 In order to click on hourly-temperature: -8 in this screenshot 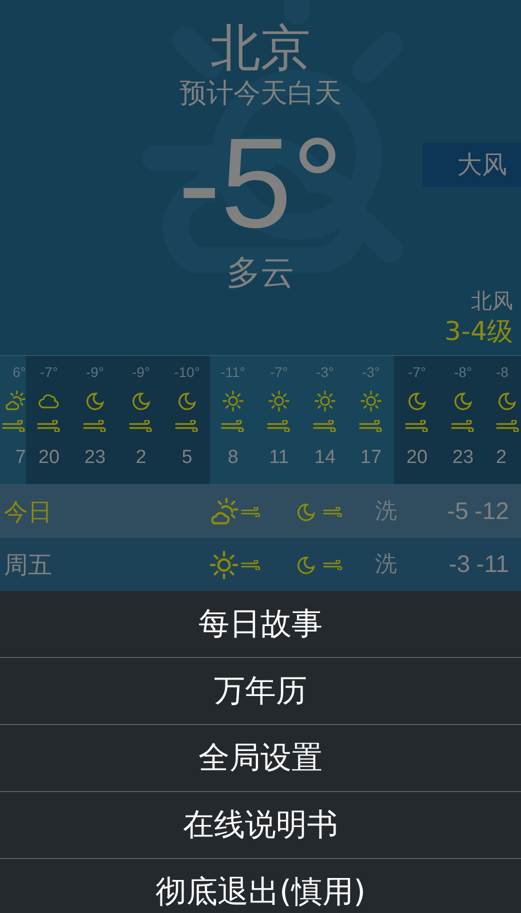, I will do `click(502, 372)`.